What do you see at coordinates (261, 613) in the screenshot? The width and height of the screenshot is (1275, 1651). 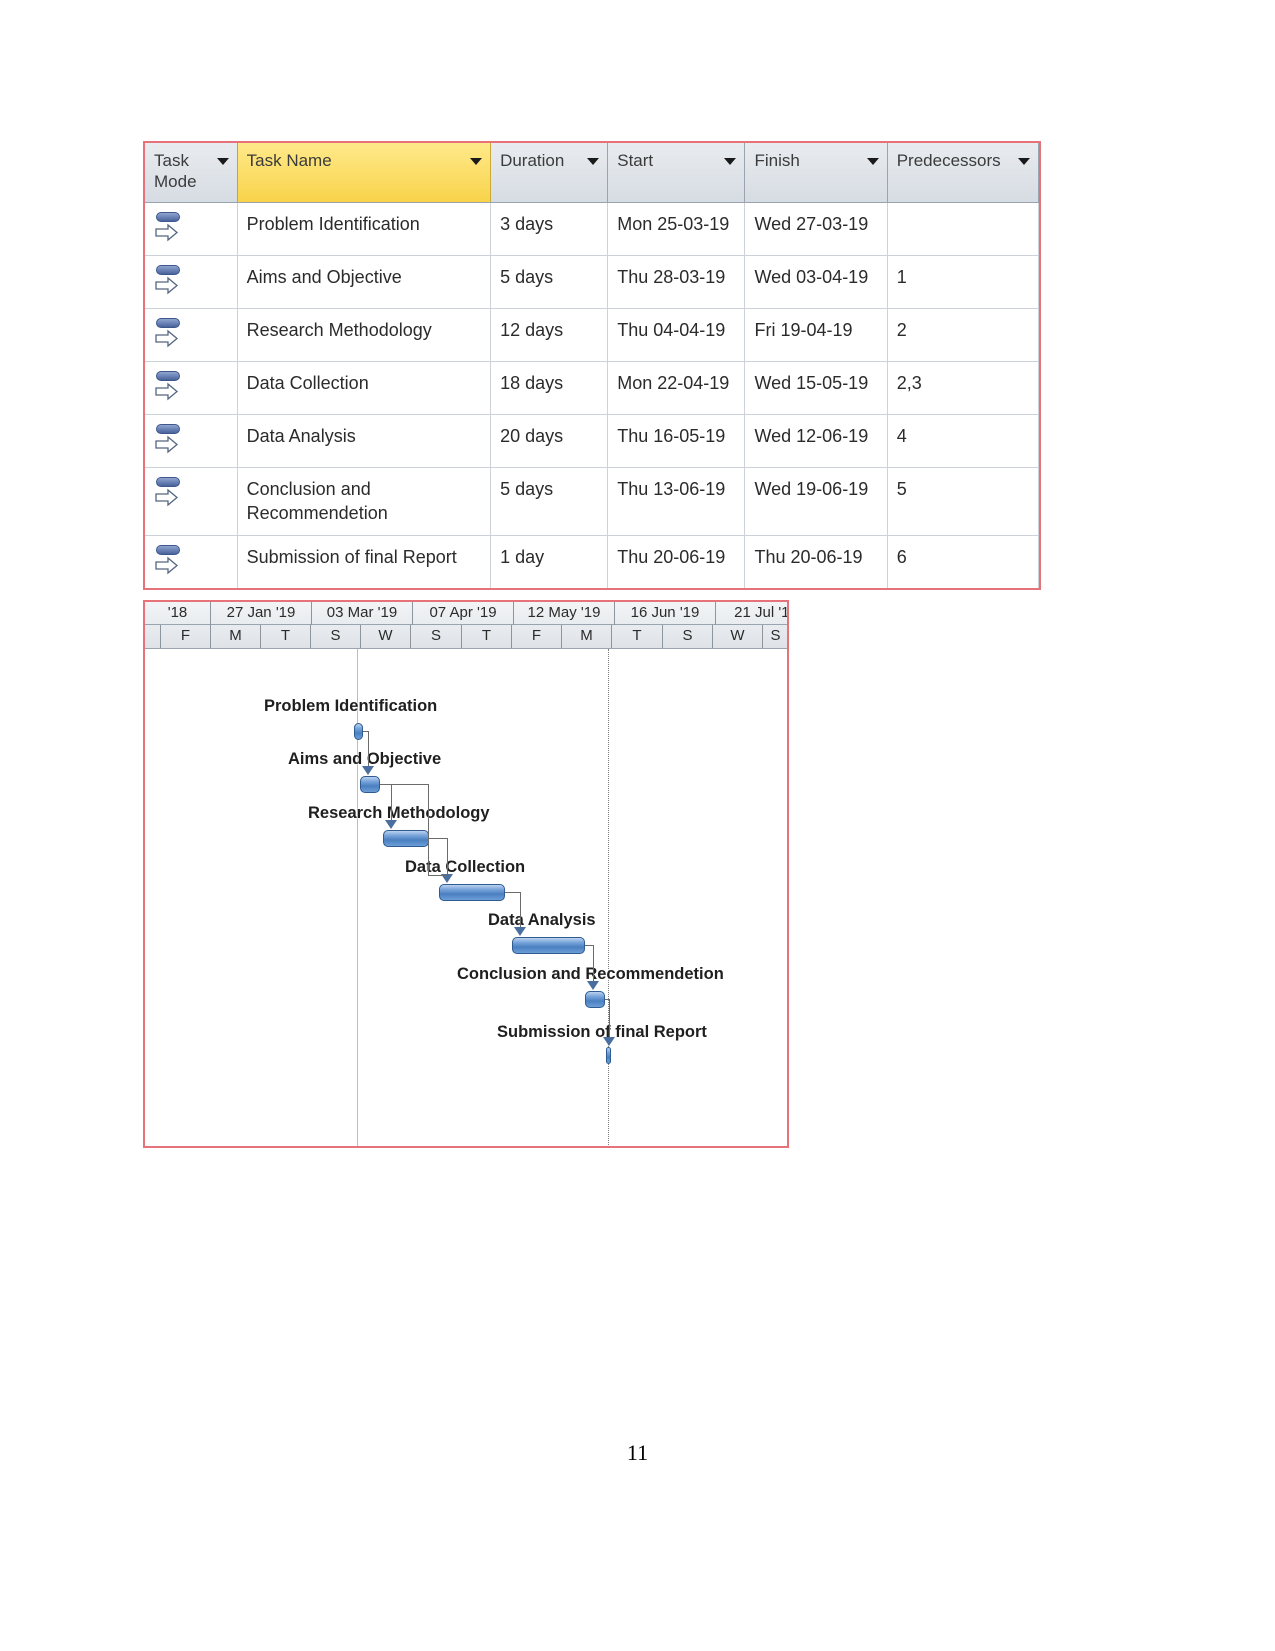 I see `timeline-month-cell: 27 Jan '19` at bounding box center [261, 613].